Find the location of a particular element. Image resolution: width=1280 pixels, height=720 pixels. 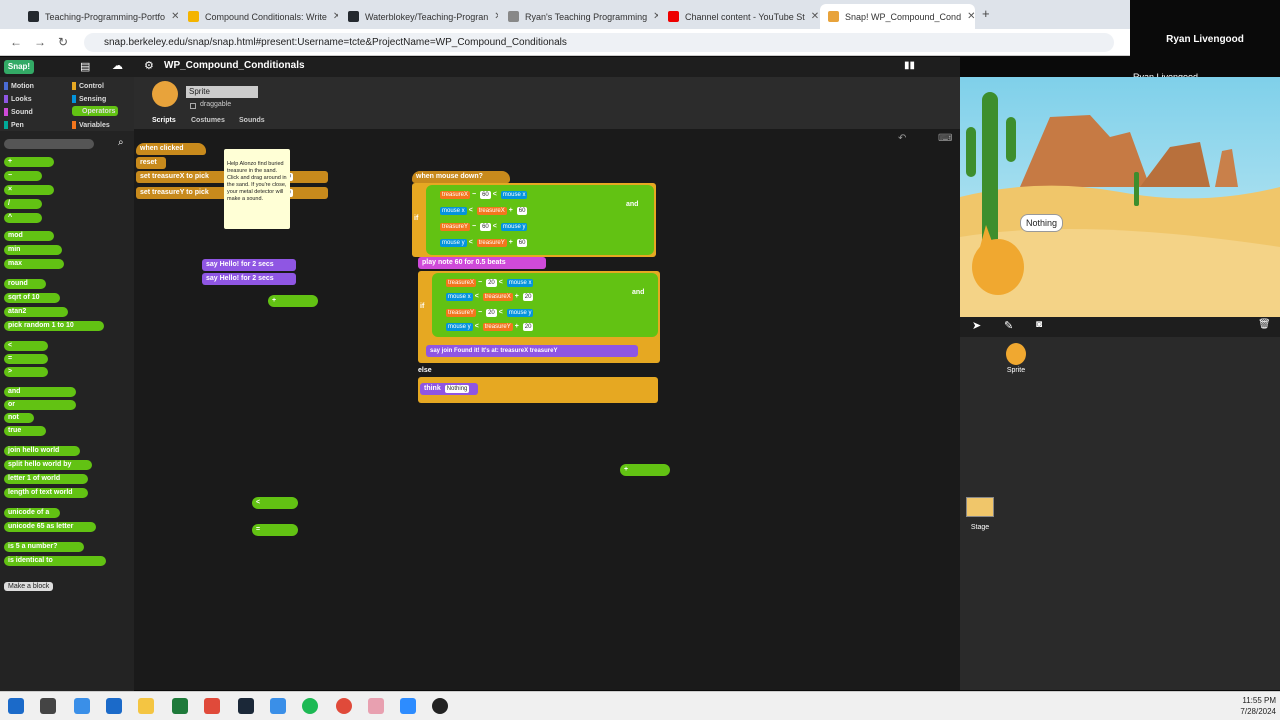

tab-2: Compound Conditionals: Write ✕ is located at coordinates (259, 16).